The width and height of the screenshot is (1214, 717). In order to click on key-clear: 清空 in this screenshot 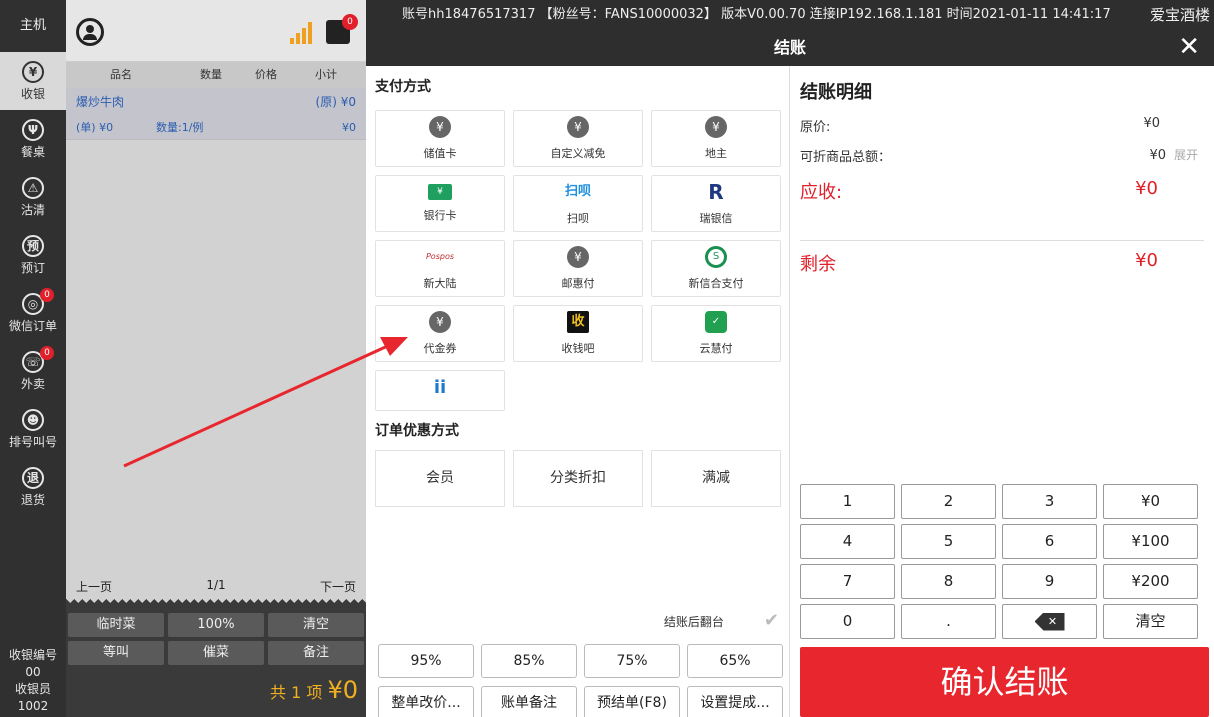, I will do `click(1150, 621)`.